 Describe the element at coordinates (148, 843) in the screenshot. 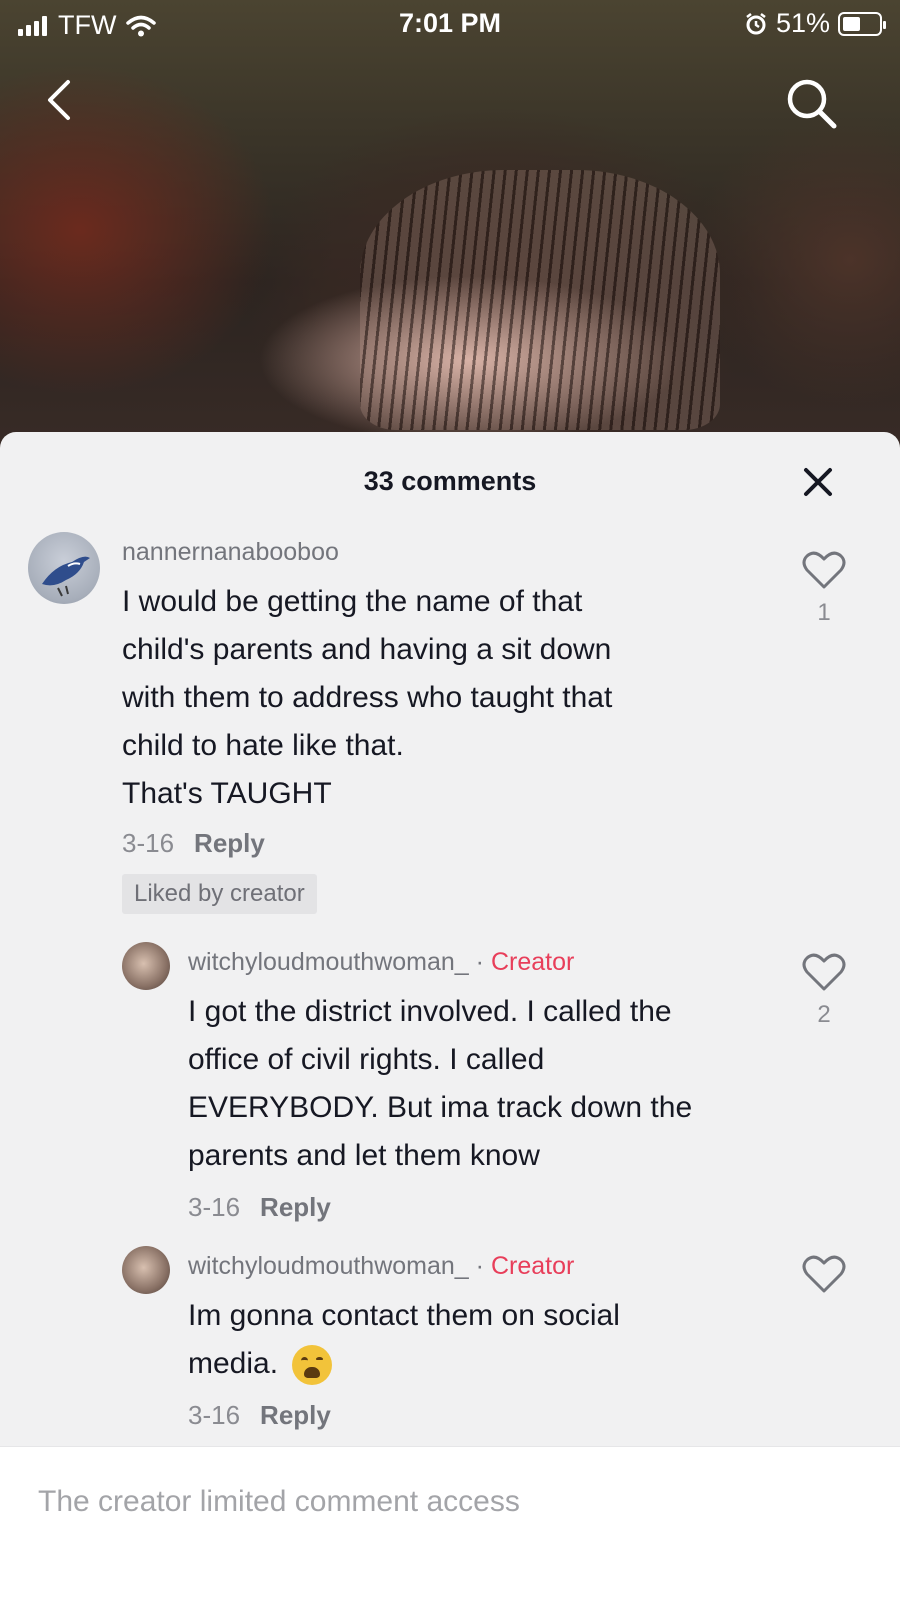

I see `comment-date: 3-16` at that location.